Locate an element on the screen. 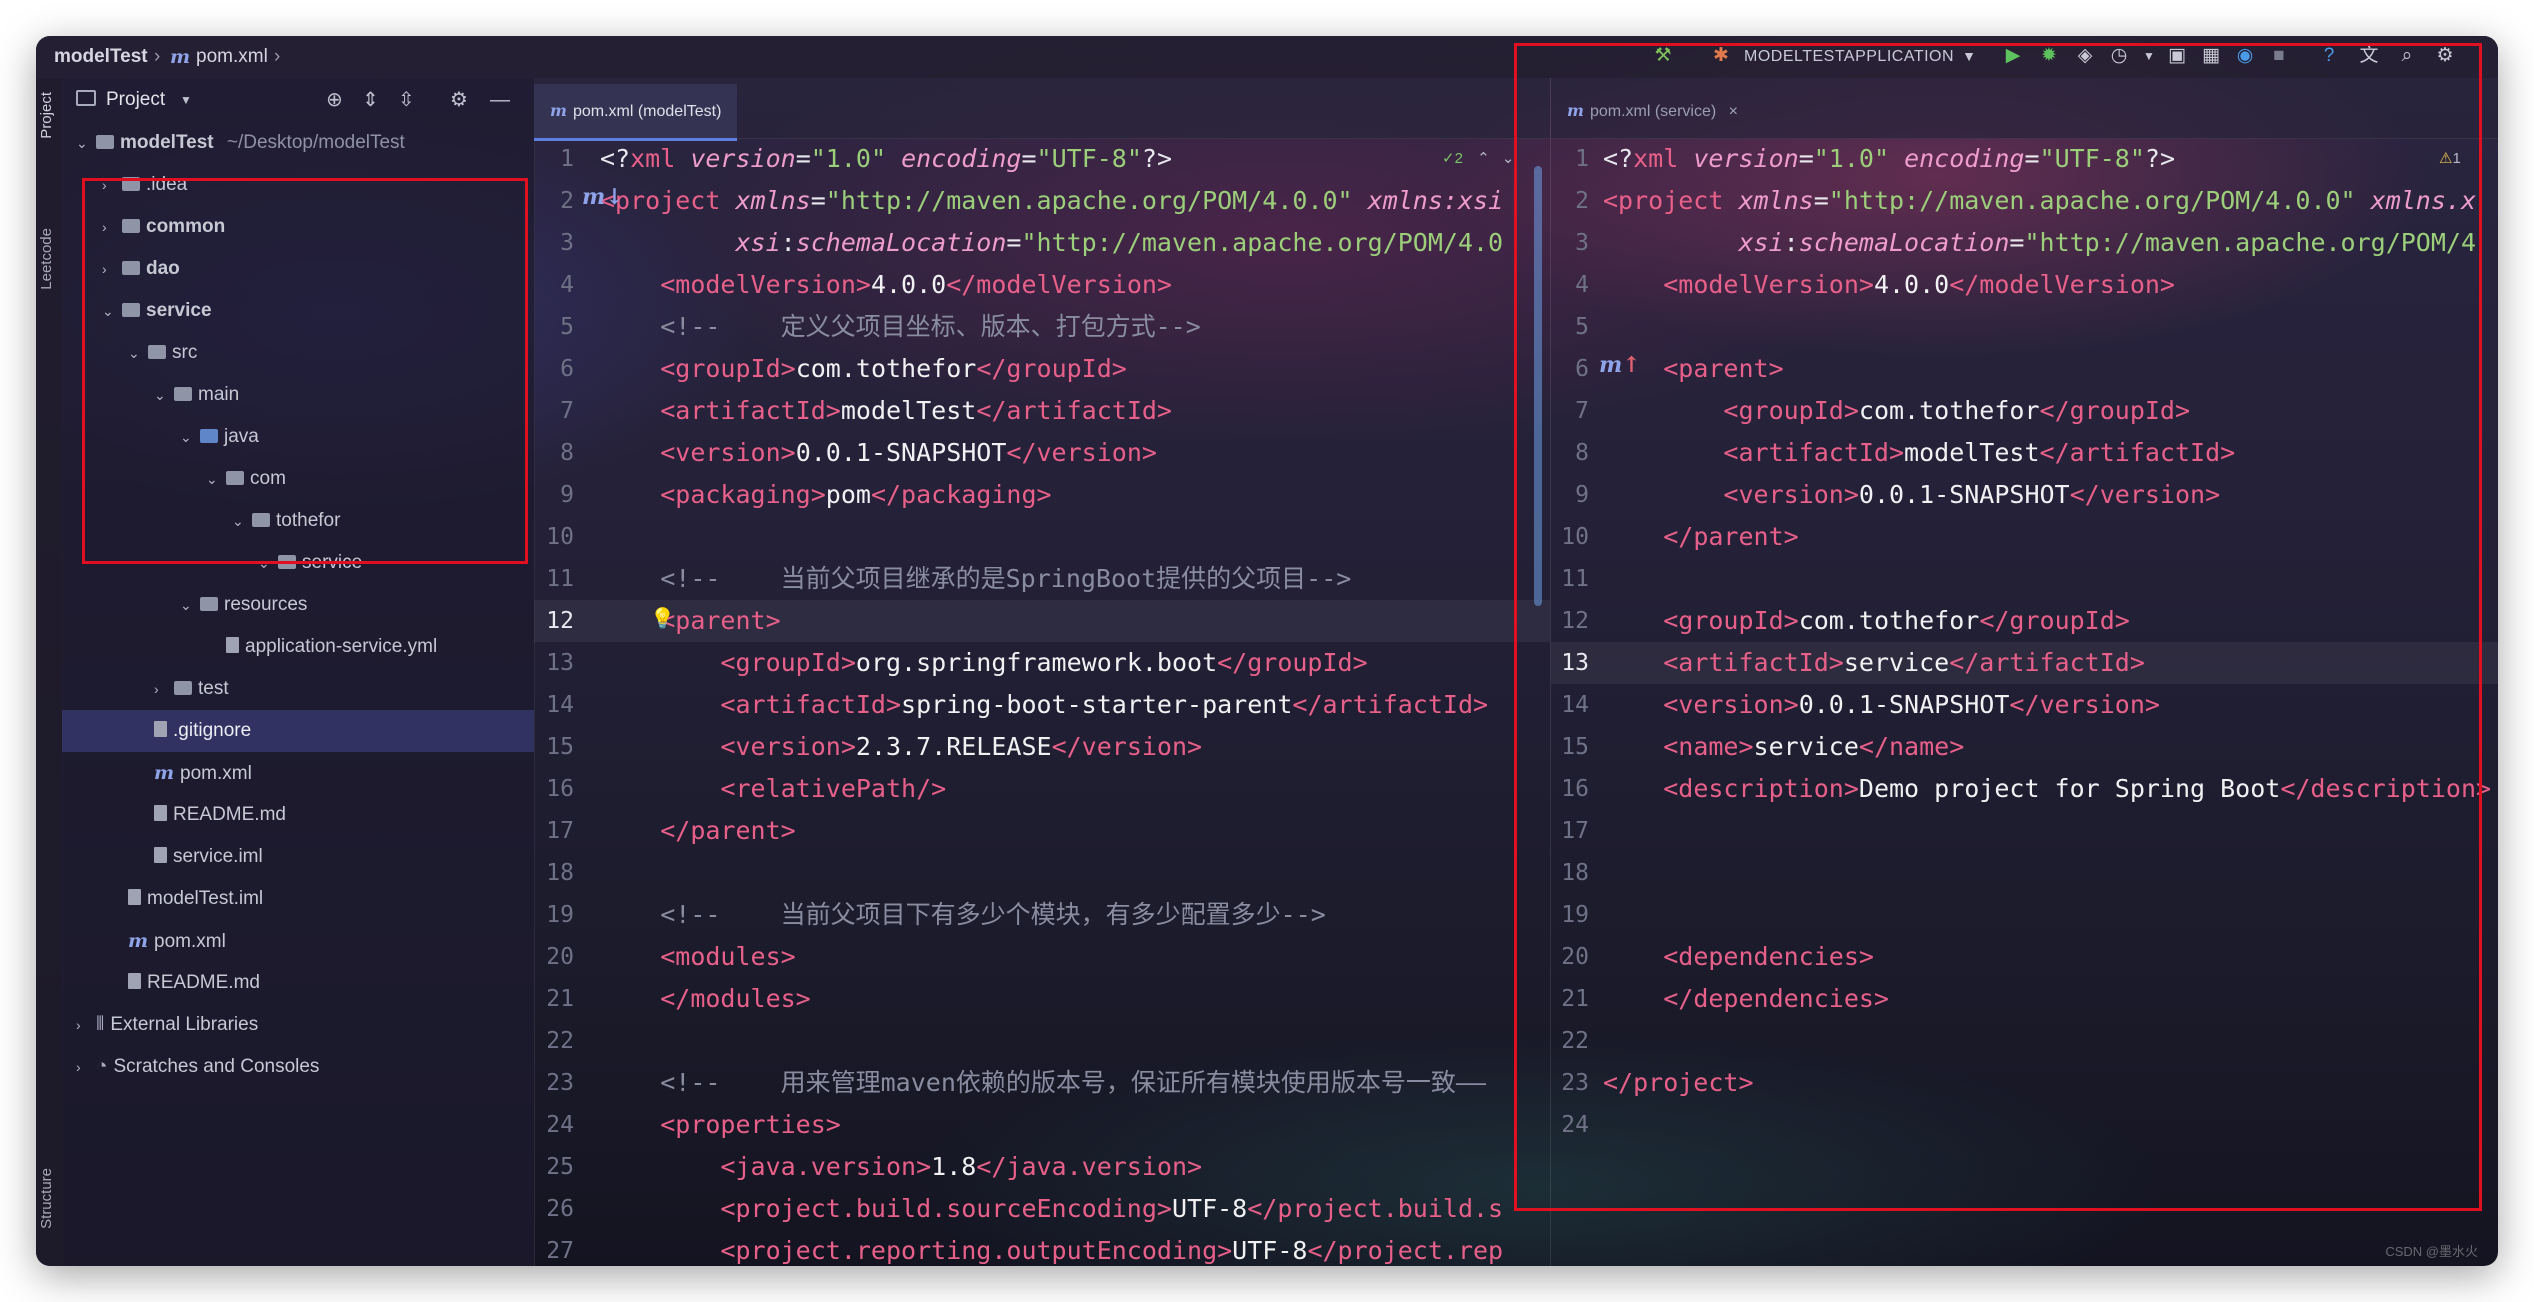 This screenshot has width=2534, height=1302. locate-file-icon: ⊕ is located at coordinates (334, 100).